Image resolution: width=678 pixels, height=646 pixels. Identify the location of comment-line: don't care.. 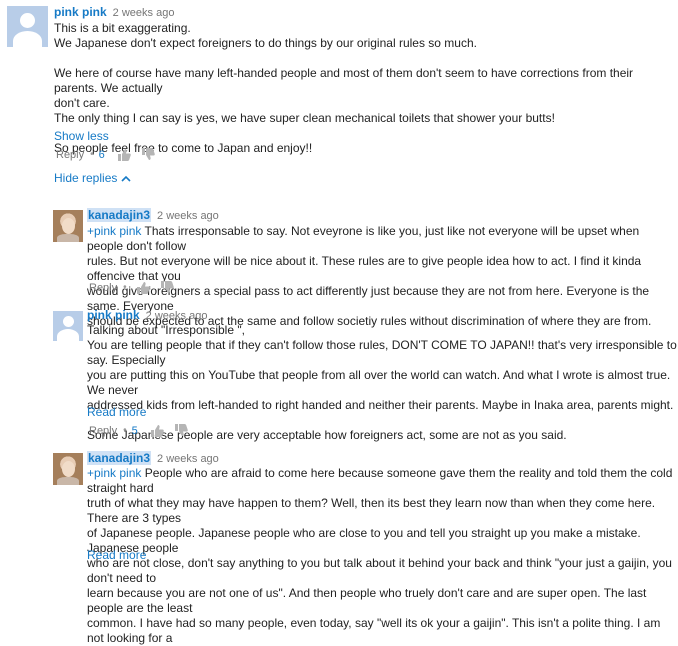
(82, 103).